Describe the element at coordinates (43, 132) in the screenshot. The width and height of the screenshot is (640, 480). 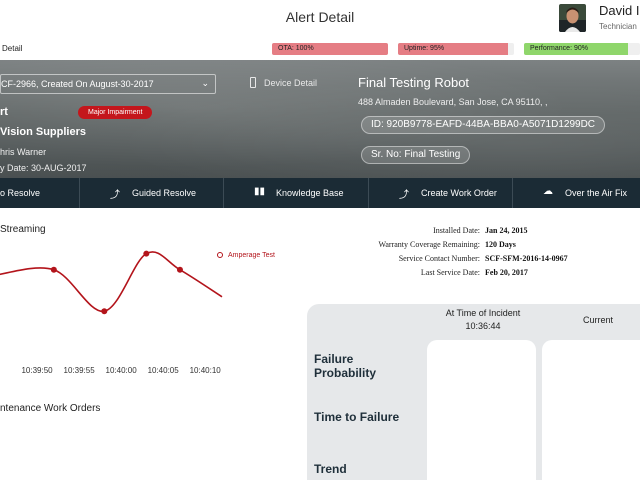
I see `supplier-name: Vision Suppliers` at that location.